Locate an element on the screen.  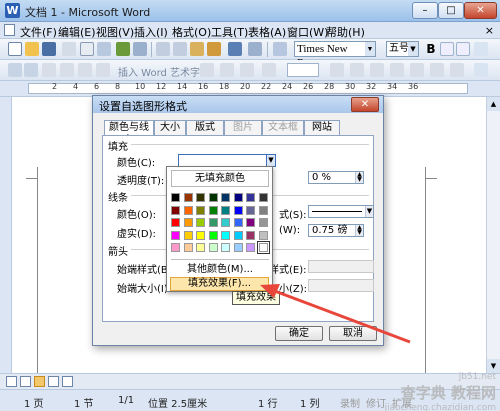
line-style-select: ▼ is located at coordinates (341, 211).